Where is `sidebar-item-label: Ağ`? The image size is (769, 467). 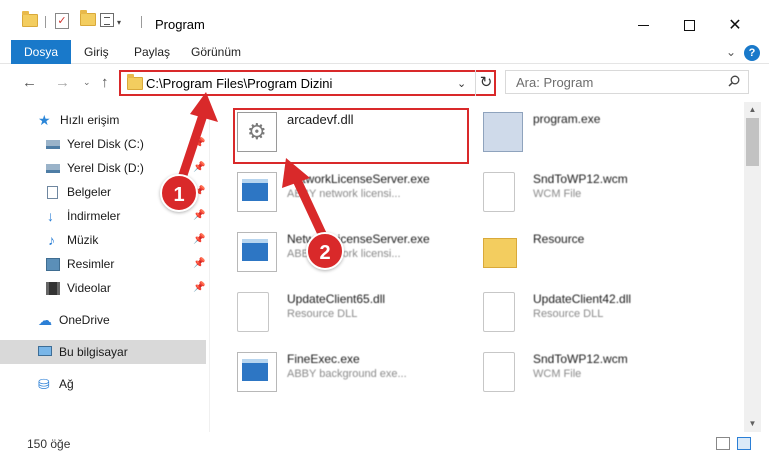 sidebar-item-label: Ağ is located at coordinates (66, 384).